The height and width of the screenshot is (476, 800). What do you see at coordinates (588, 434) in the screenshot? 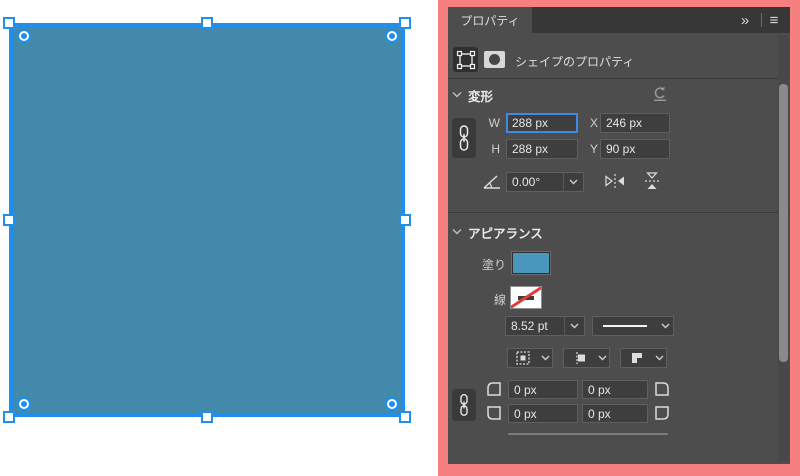
I see `section-drag-divider` at bounding box center [588, 434].